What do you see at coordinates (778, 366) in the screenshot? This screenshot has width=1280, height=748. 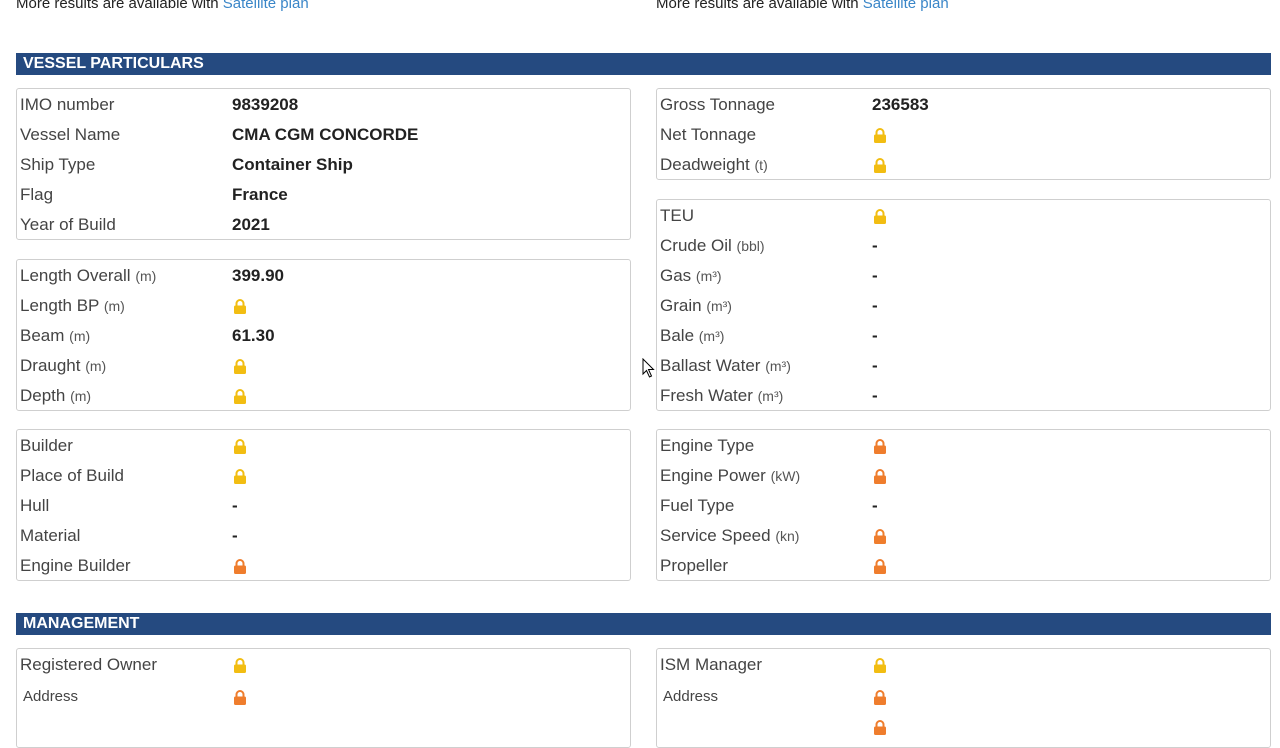 I see `field-unit: (m³)` at bounding box center [778, 366].